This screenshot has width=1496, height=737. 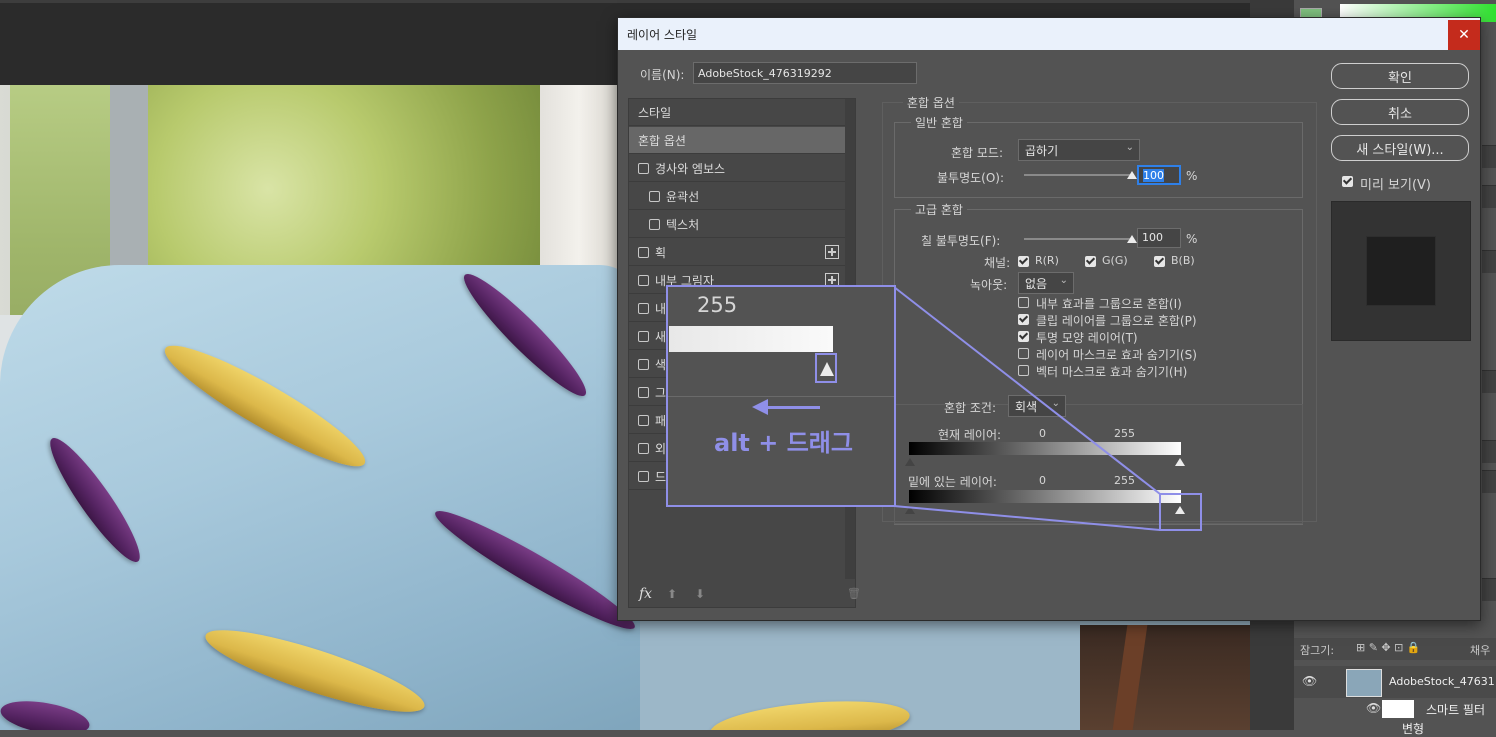 What do you see at coordinates (783, 443) in the screenshot?
I see `alt-drag-hint: alt + 드래그` at bounding box center [783, 443].